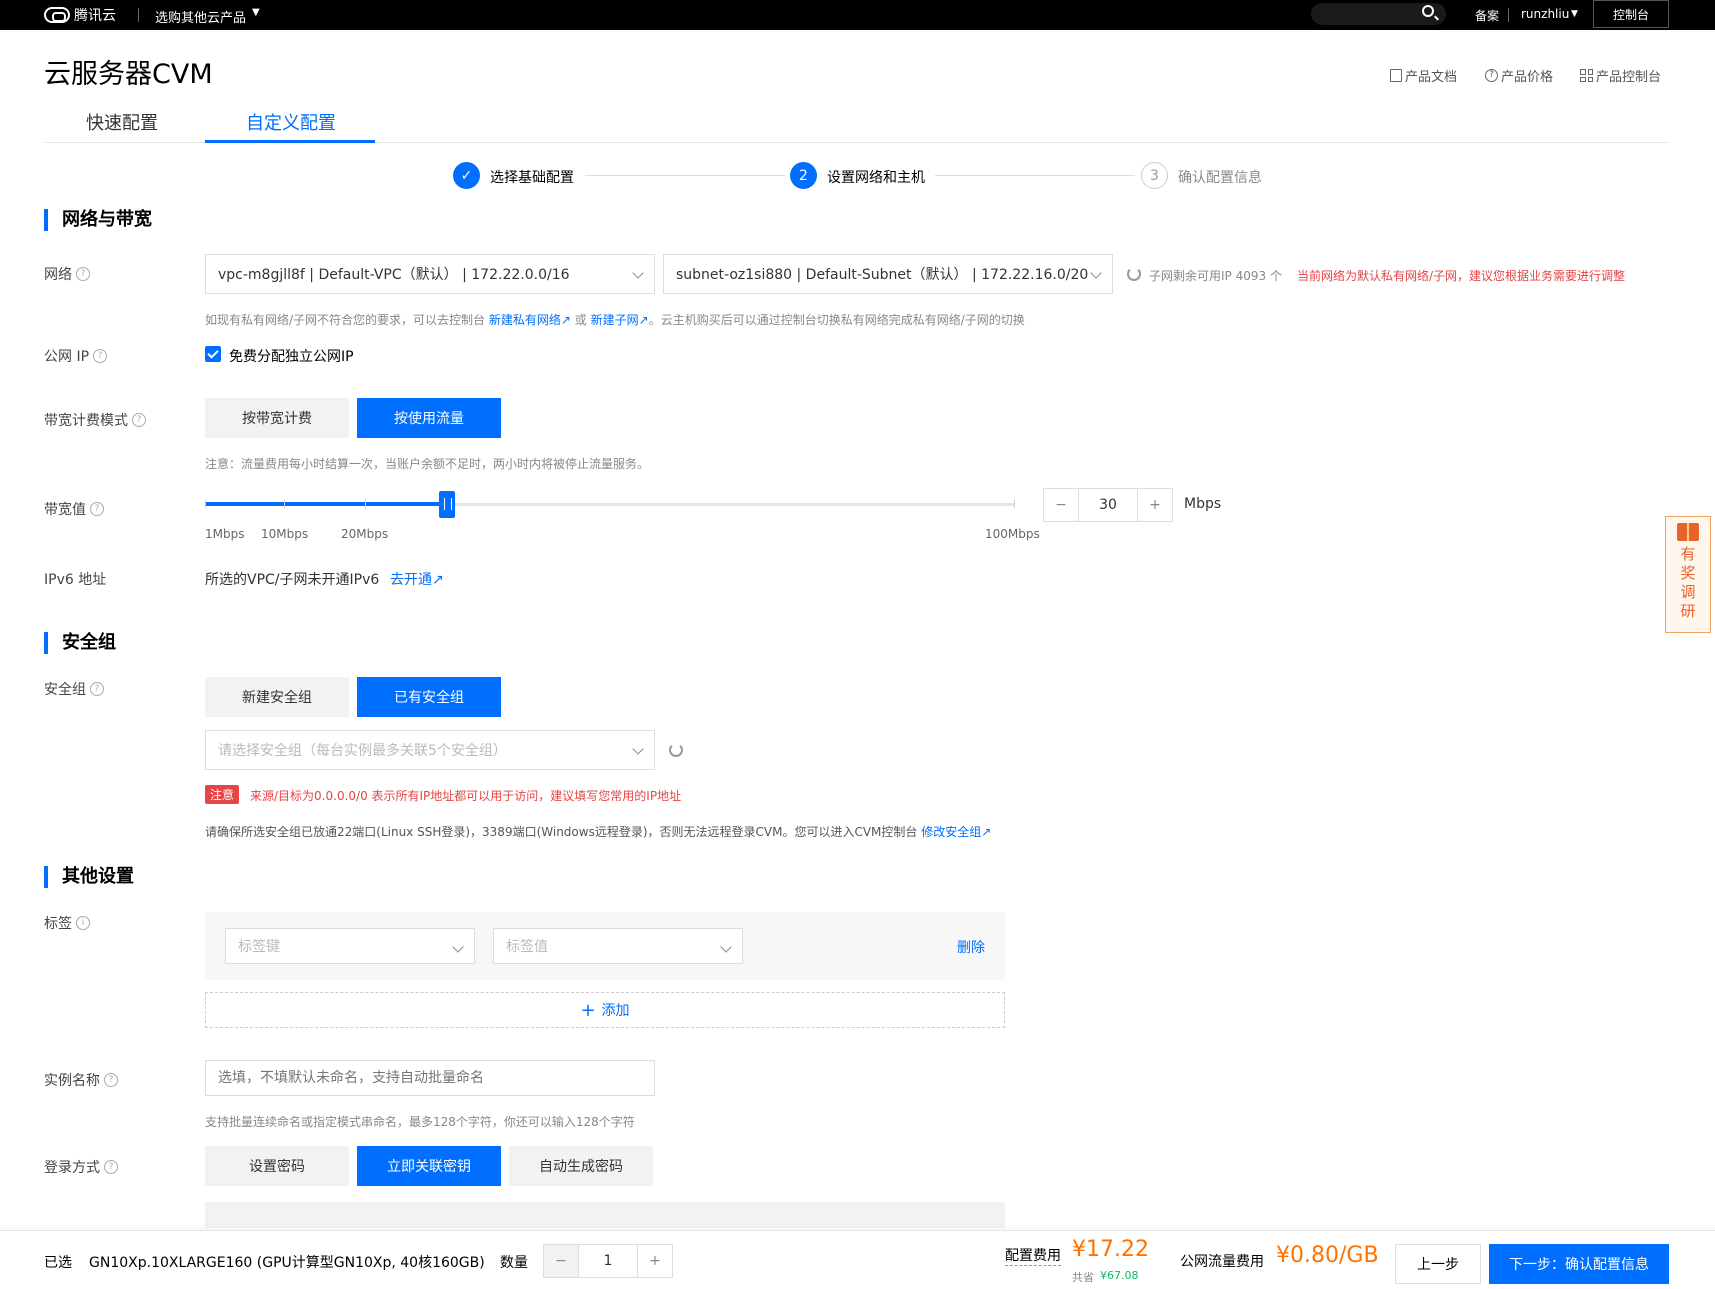 This screenshot has width=1715, height=1289. What do you see at coordinates (277, 1166) in the screenshot?
I see `set-password-button: 设置密码` at bounding box center [277, 1166].